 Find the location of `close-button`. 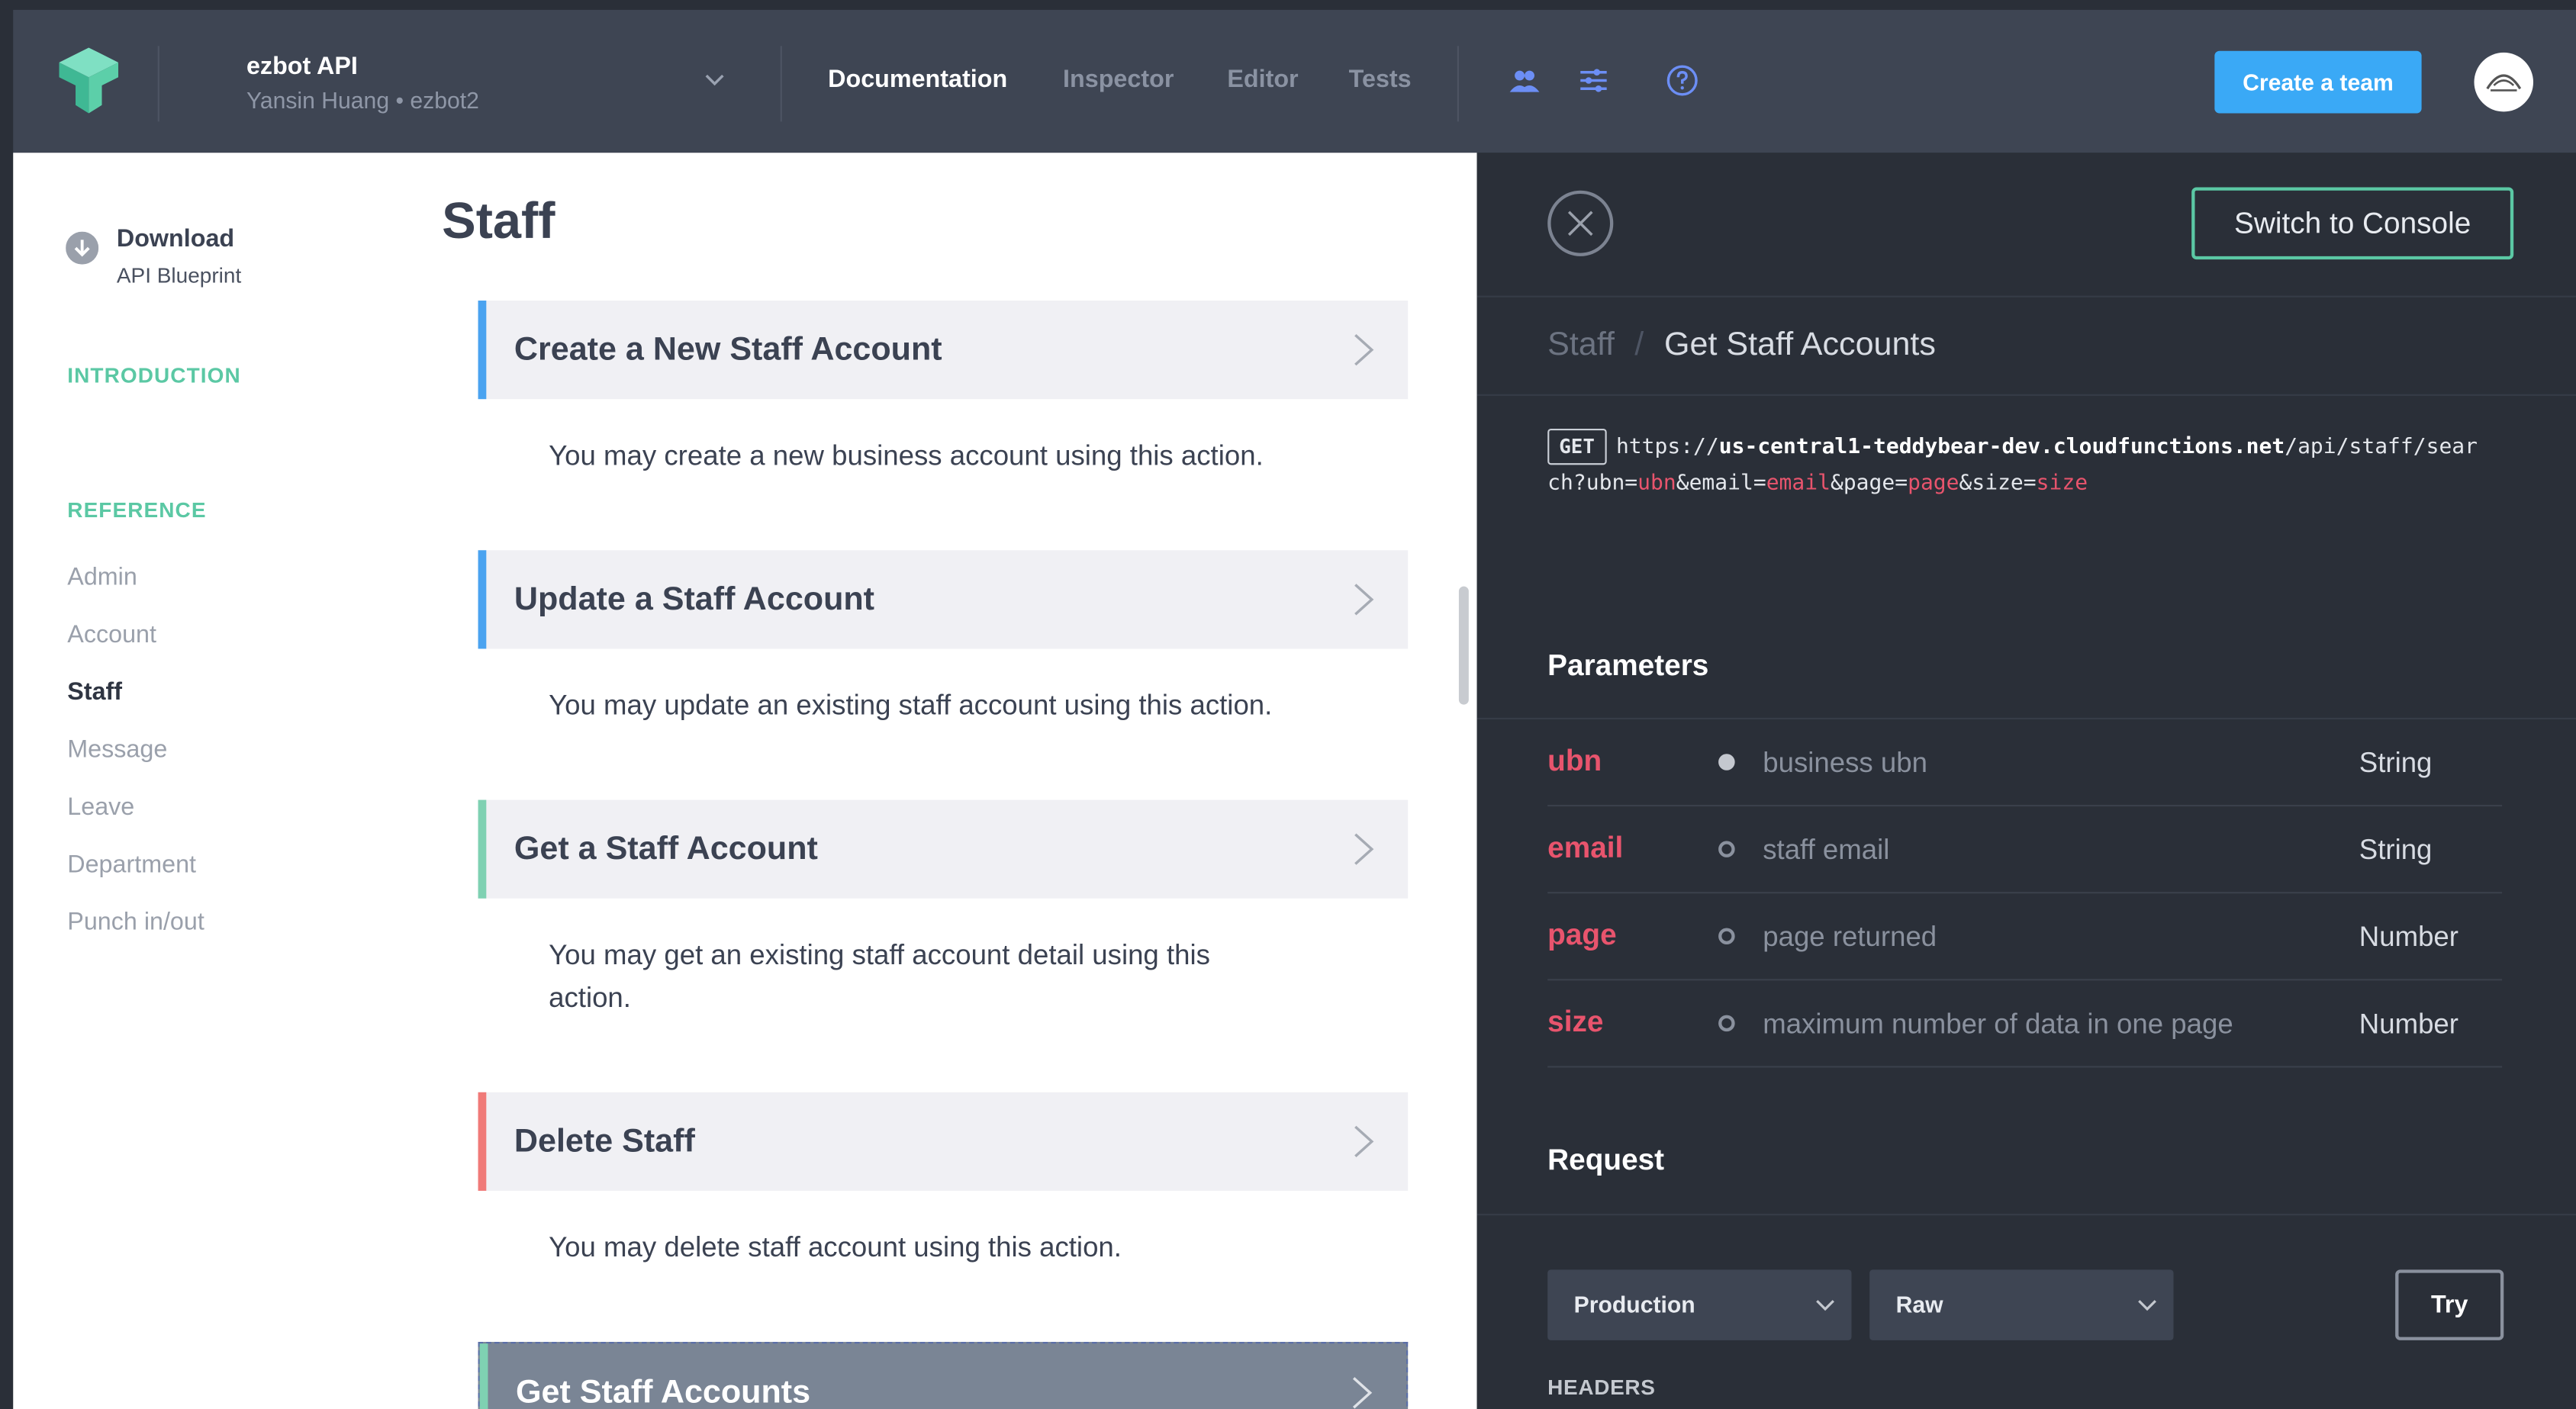

close-button is located at coordinates (1580, 223).